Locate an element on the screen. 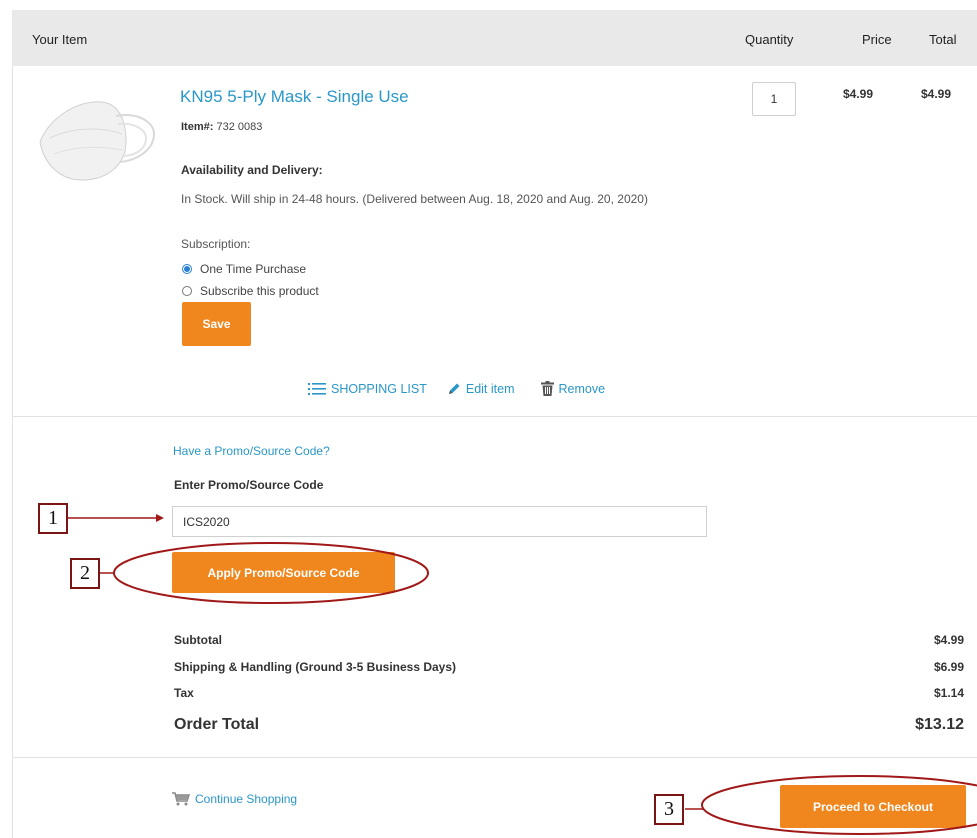 The height and width of the screenshot is (838, 977). promo-label: Enter Promo/Source Code is located at coordinates (249, 485).